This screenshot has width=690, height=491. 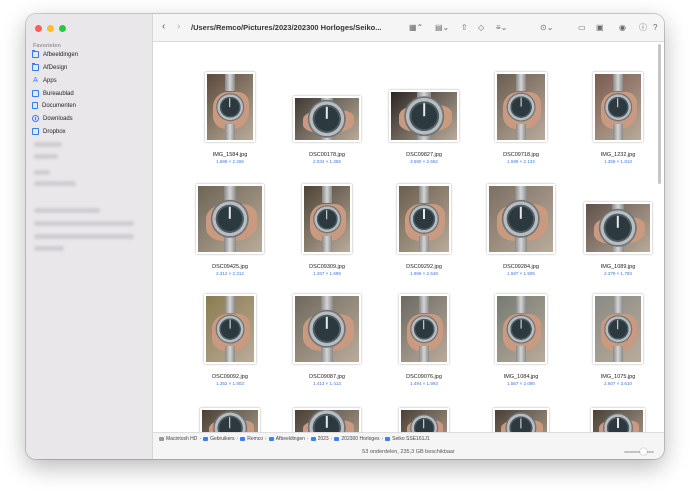 What do you see at coordinates (622, 27) in the screenshot?
I see `eye-icon: ◉` at bounding box center [622, 27].